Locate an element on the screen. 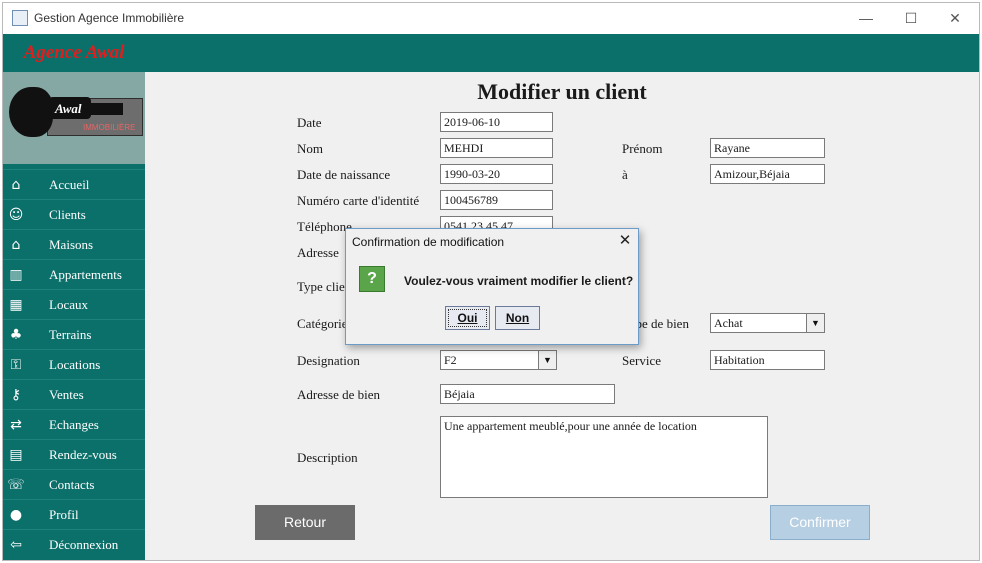 The height and width of the screenshot is (563, 982). carte-field: 100456789 is located at coordinates (496, 200).